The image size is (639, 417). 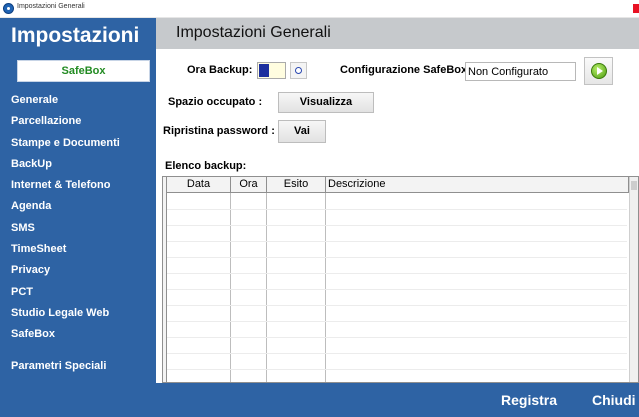 What do you see at coordinates (60, 313) in the screenshot?
I see `sidebar-item-studio-legale-web: Studio Legale Web` at bounding box center [60, 313].